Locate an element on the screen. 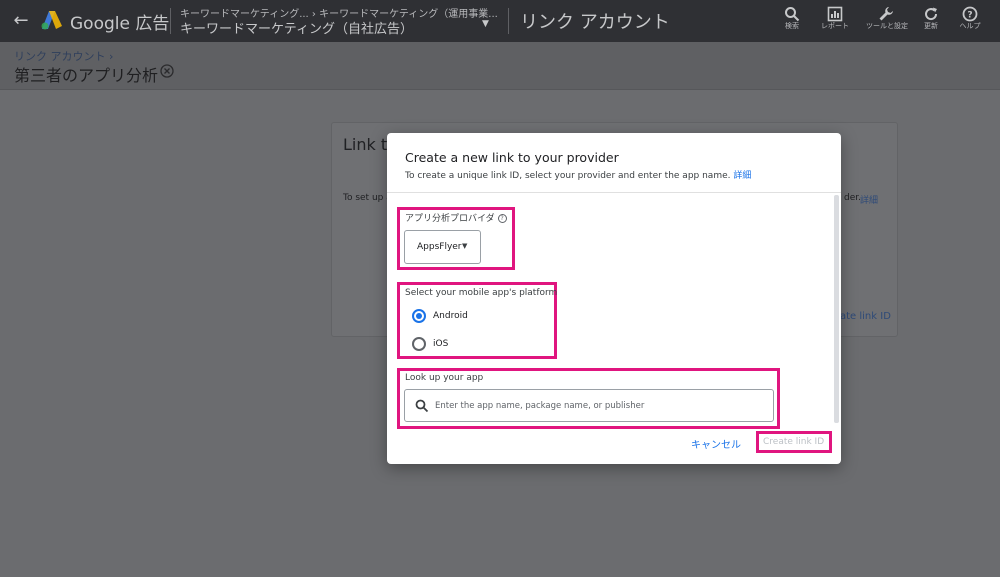 This screenshot has height=577, width=1000. tool-label: ツールと設定 is located at coordinates (887, 26).